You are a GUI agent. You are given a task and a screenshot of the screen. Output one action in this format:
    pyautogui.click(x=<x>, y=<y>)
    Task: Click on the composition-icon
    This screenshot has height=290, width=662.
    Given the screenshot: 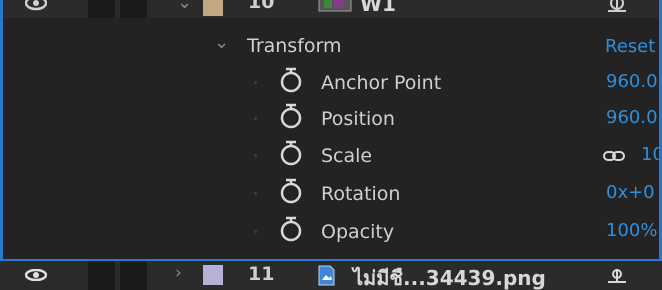 What is the action you would take?
    pyautogui.click(x=335, y=6)
    